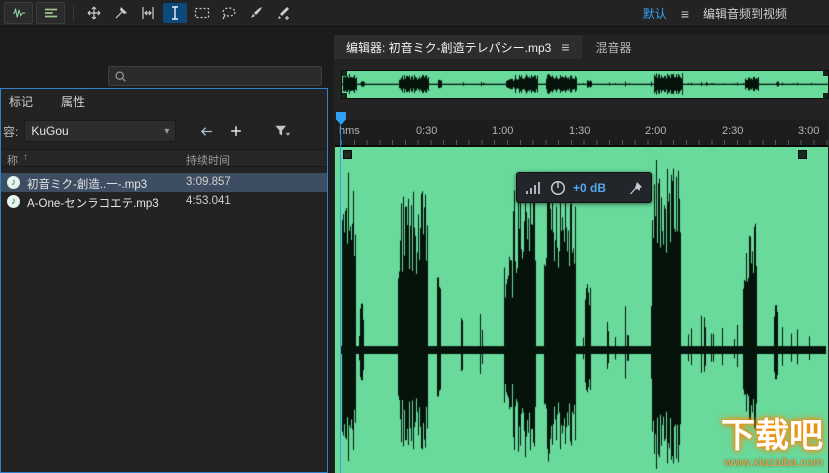 The image size is (829, 473). I want to click on heal-tool-icon, so click(283, 13).